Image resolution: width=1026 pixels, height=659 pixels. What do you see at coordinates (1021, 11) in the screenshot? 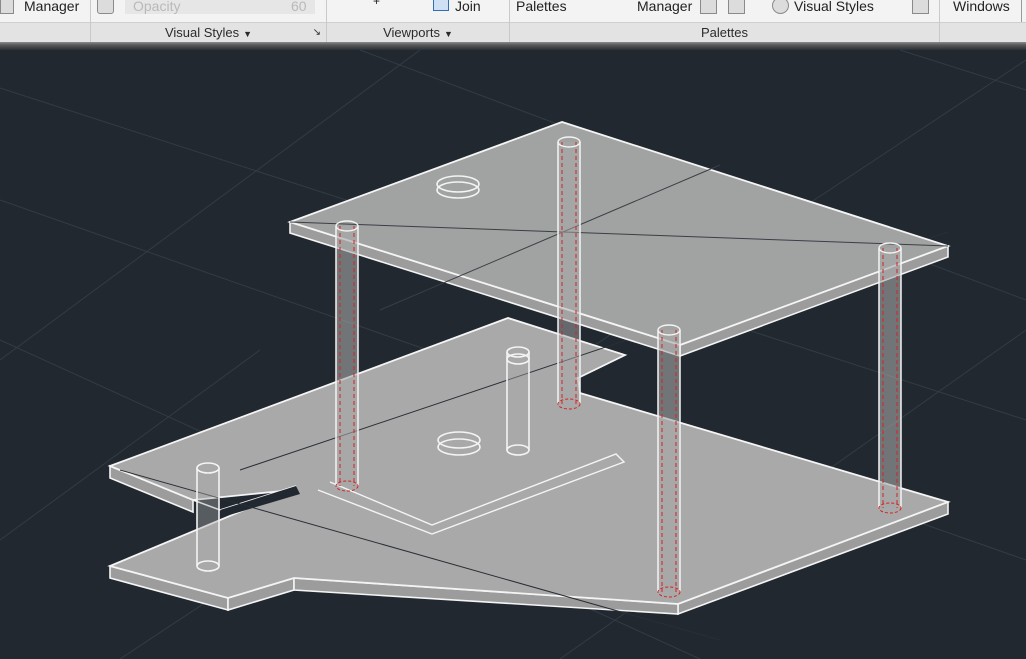
I see `panel-divider` at bounding box center [1021, 11].